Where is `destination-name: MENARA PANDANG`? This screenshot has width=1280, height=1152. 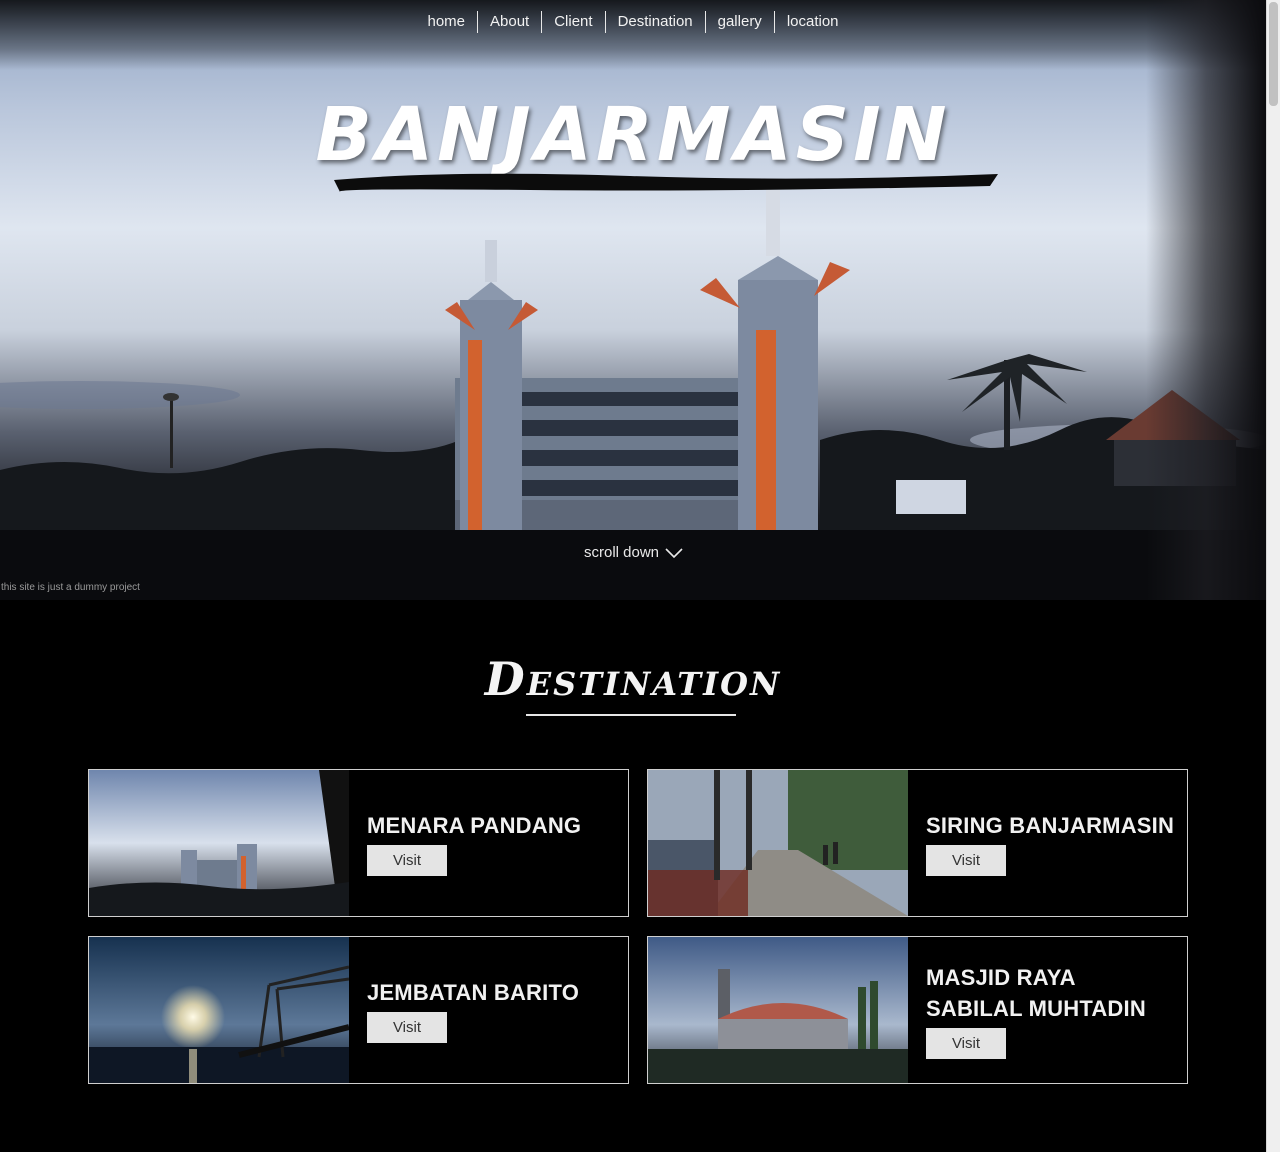 destination-name: MENARA PANDANG is located at coordinates (474, 825).